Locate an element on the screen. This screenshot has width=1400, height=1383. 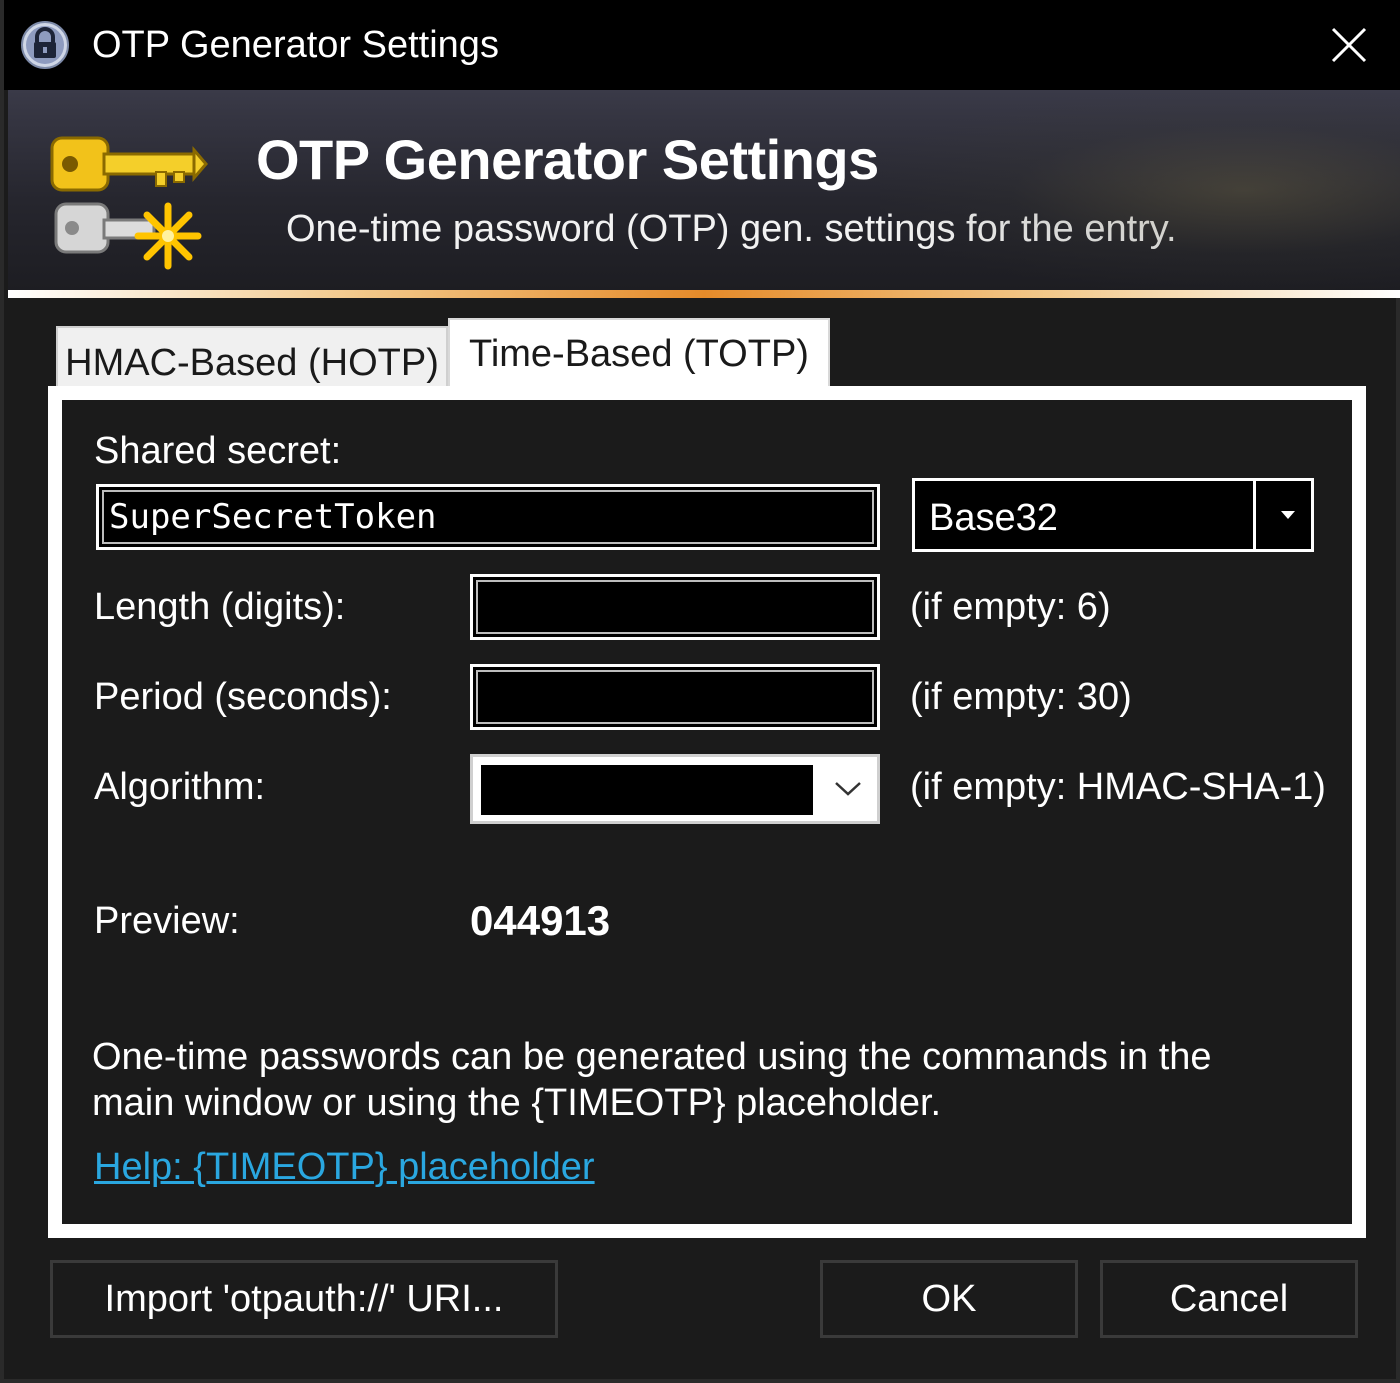
cancel-button: Cancel is located at coordinates (1229, 1299).